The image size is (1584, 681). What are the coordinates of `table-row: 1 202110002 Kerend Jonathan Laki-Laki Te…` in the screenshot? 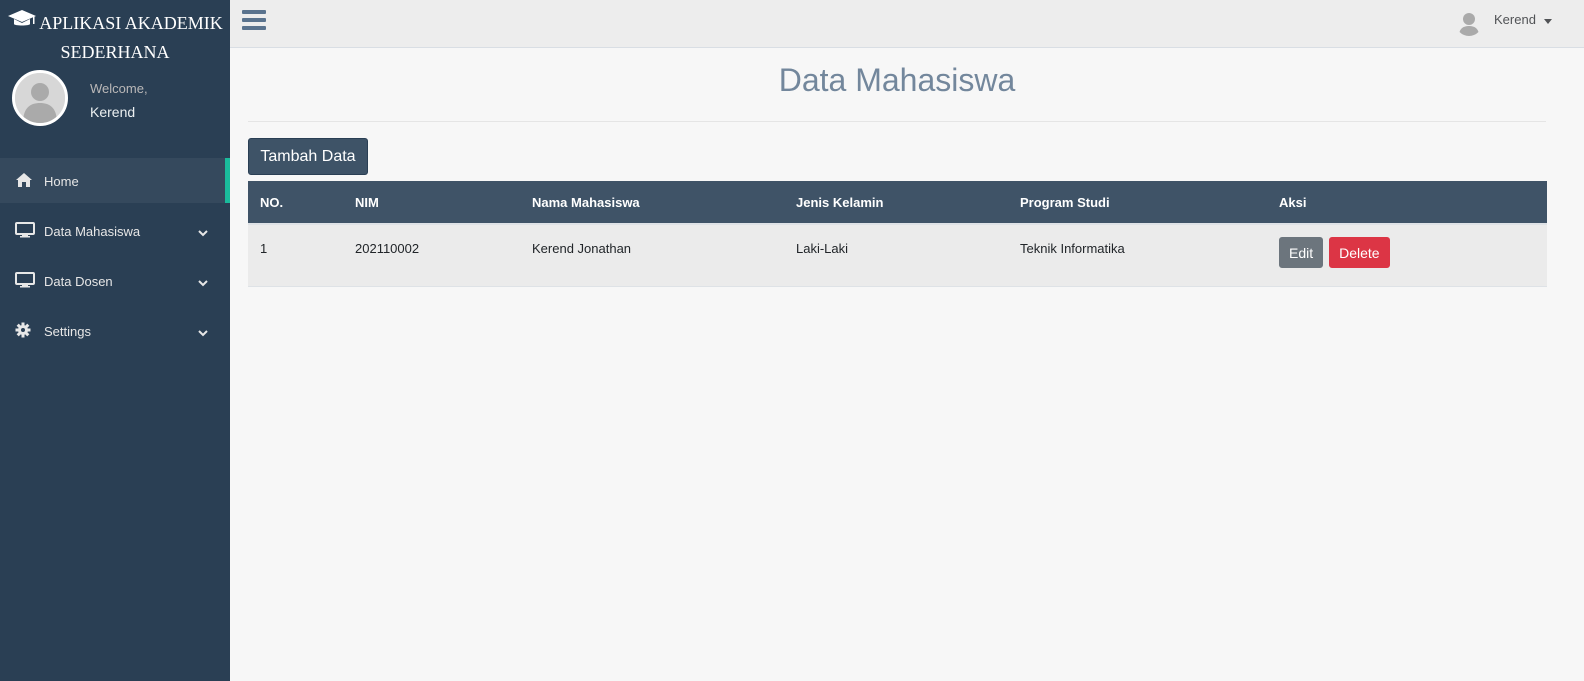 It's located at (897, 255).